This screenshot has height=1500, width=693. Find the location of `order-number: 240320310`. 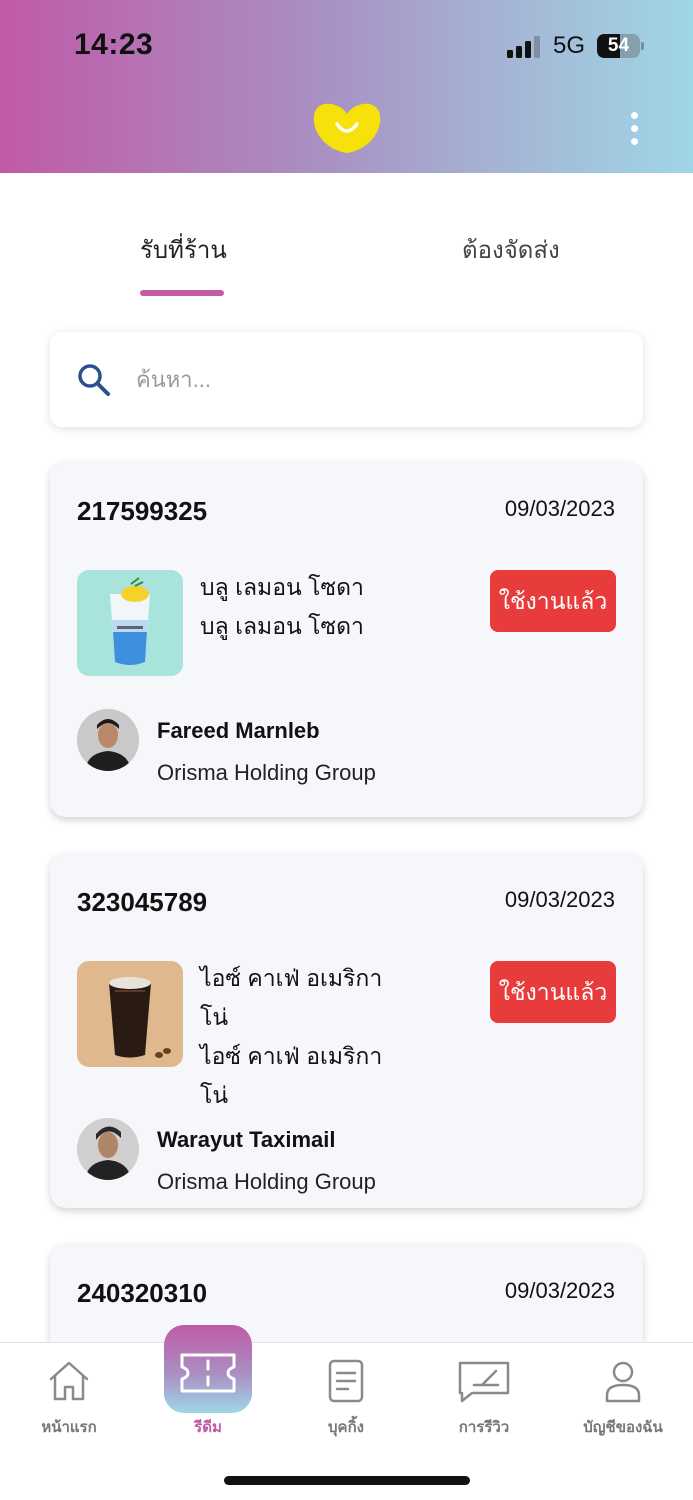

order-number: 240320310 is located at coordinates (142, 1293).